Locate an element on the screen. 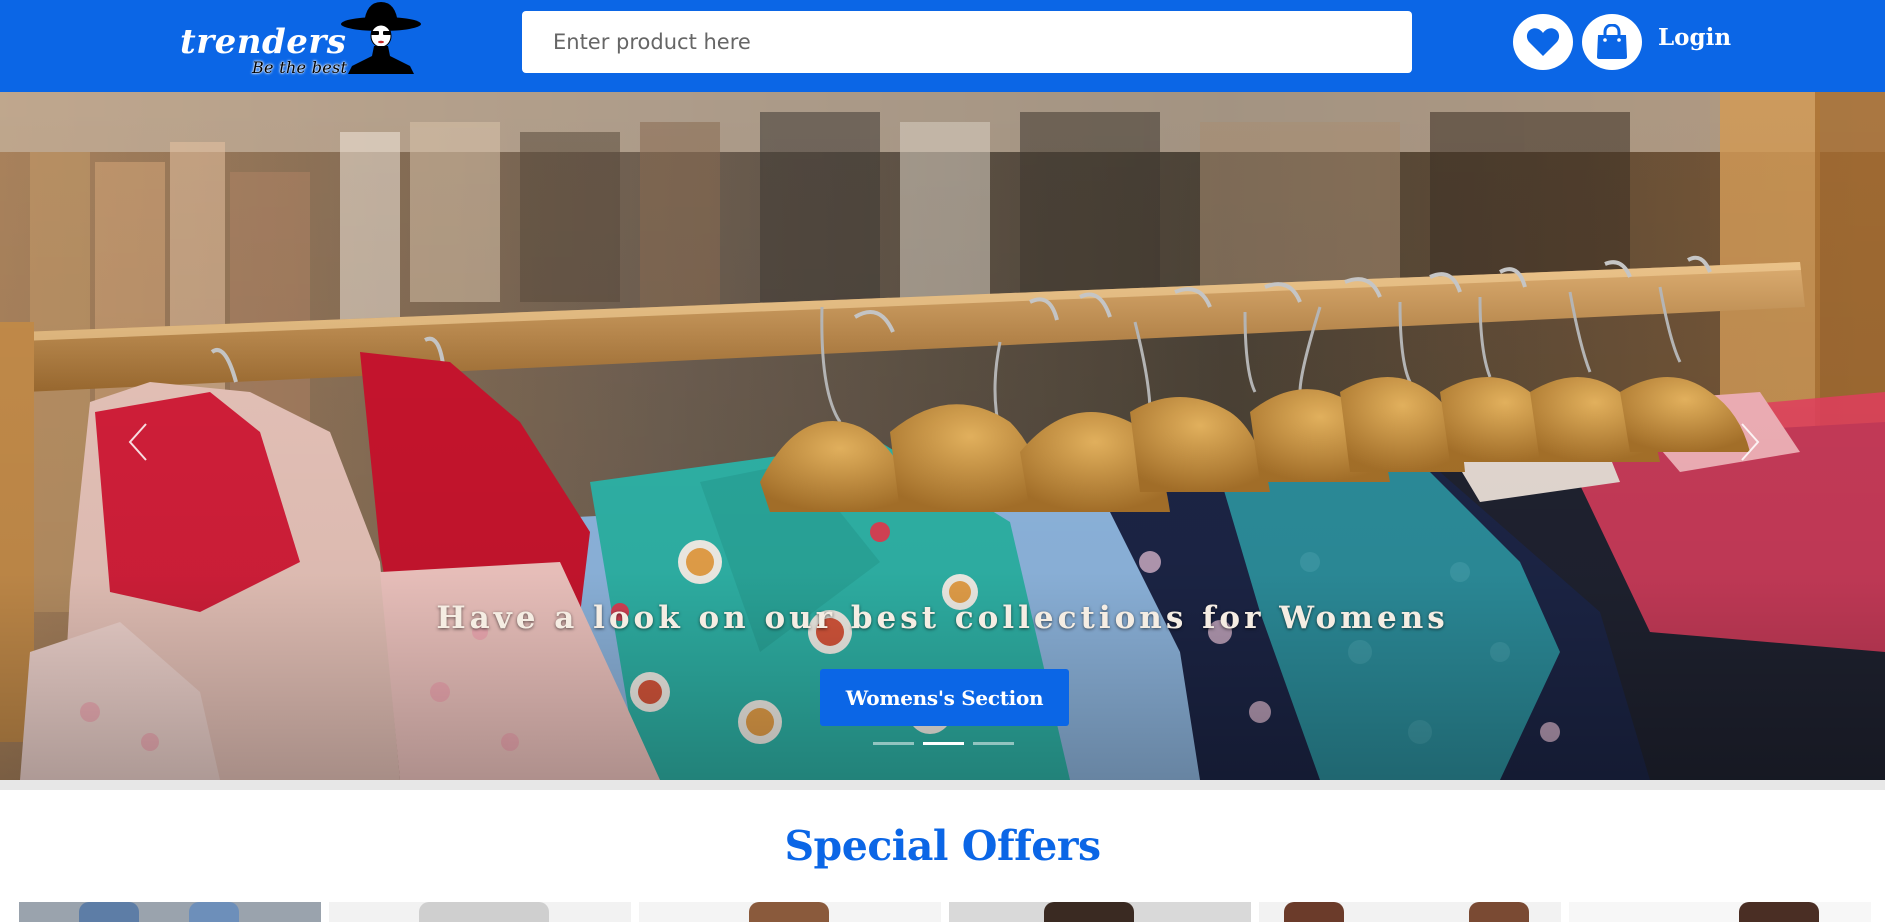  hero-divider is located at coordinates (942, 785).